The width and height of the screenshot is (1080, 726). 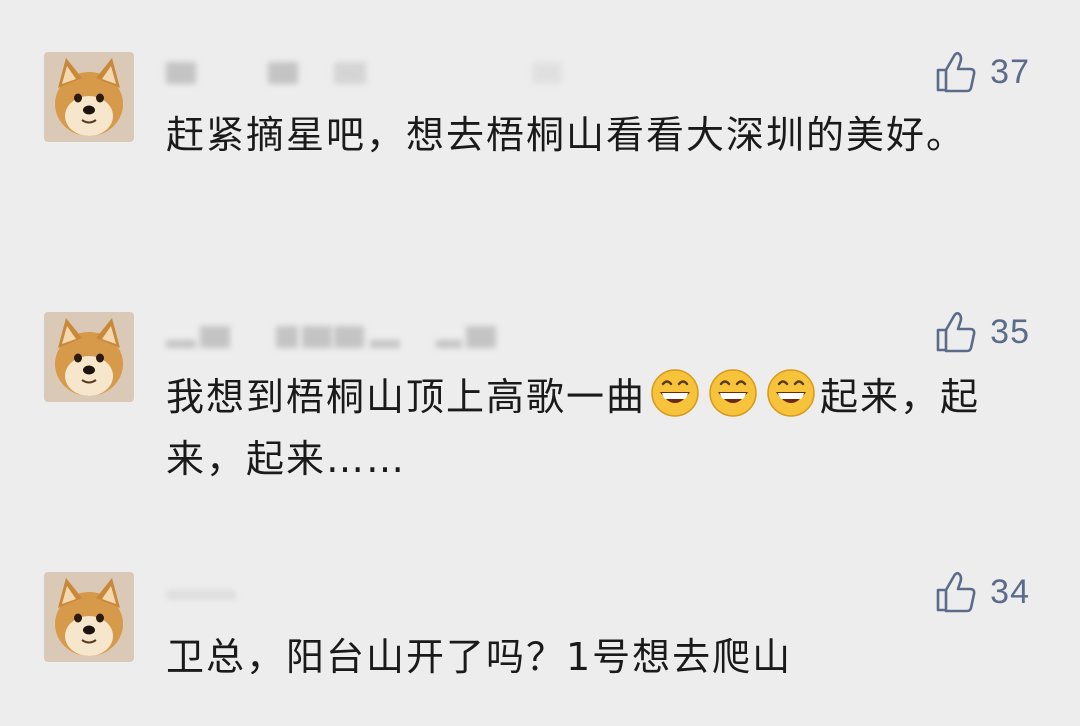 I want to click on like-count: 37, so click(x=1010, y=71).